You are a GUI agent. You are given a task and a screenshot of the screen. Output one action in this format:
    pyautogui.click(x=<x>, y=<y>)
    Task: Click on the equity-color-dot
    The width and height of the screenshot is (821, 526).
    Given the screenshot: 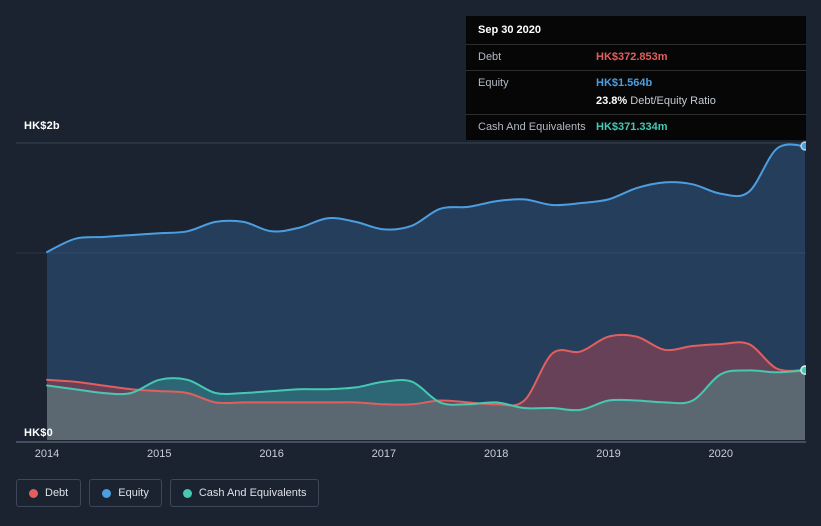 What is the action you would take?
    pyautogui.click(x=107, y=493)
    